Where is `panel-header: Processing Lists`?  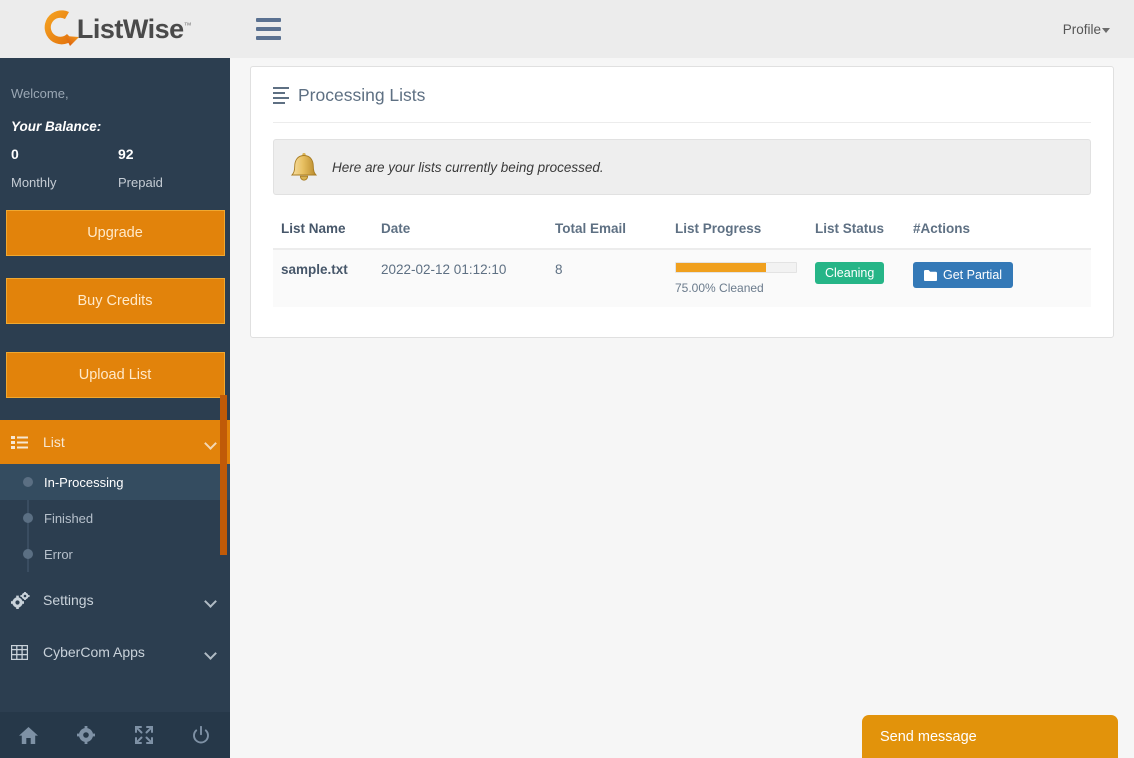 panel-header: Processing Lists is located at coordinates (682, 95).